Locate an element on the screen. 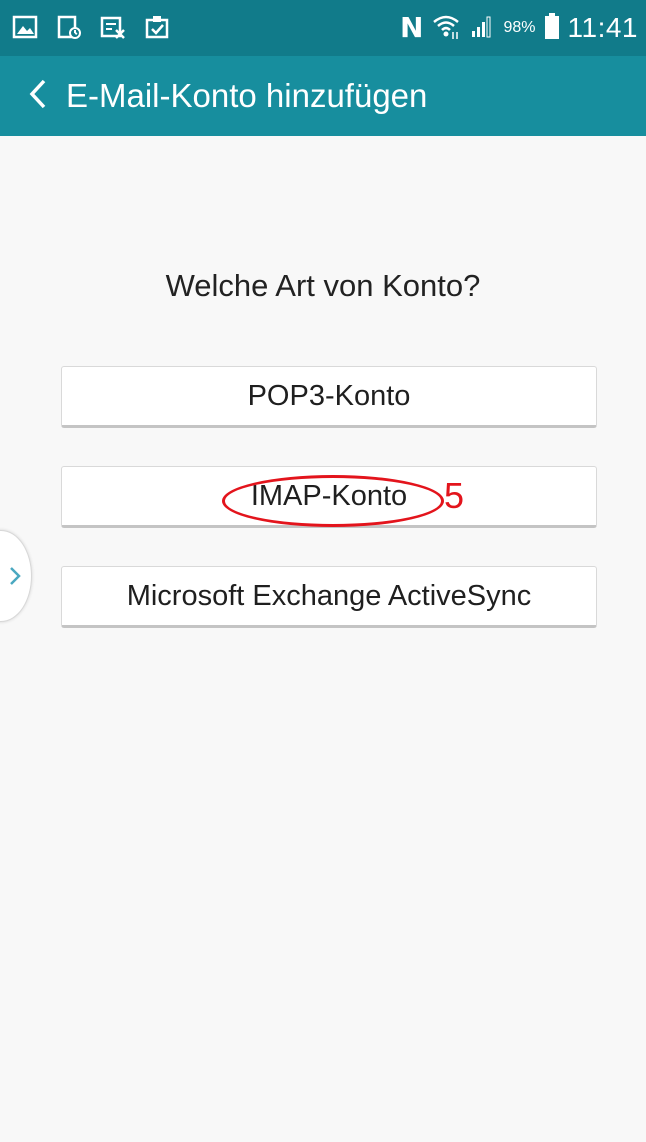  back-button is located at coordinates (38, 96).